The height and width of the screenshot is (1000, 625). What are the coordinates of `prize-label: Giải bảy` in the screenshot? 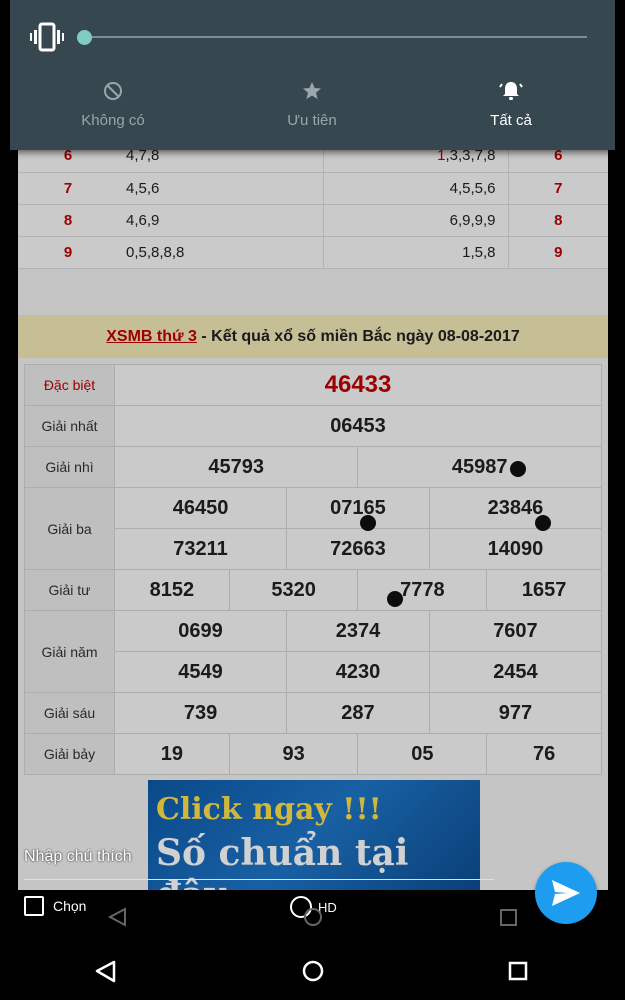 It's located at (69, 754).